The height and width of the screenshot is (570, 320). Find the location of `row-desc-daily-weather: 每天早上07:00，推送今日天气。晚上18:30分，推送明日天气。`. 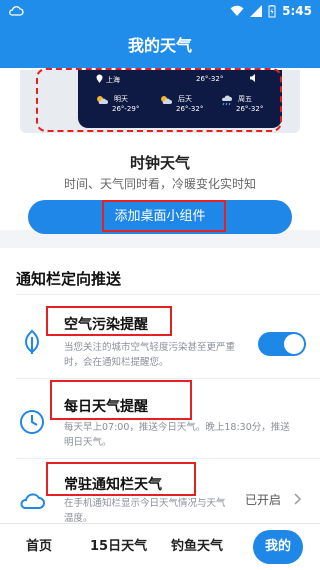

row-desc-daily-weather: 每天早上07:00，推送今日天气。晚上18:30分，推送明日天气。 is located at coordinates (177, 435).